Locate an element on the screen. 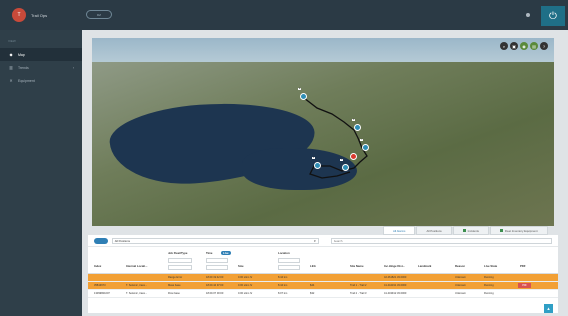 This screenshot has height=316, width=568. table-cell: 41.444191 33.0000 is located at coordinates (395, 285).